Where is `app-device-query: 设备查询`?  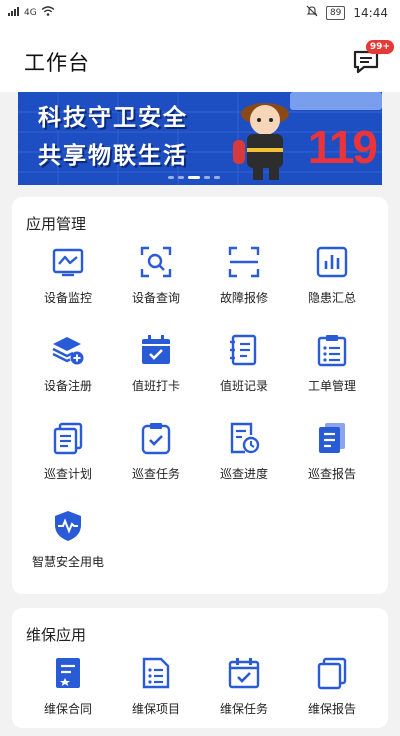 app-device-query: 设备查询 is located at coordinates (156, 281).